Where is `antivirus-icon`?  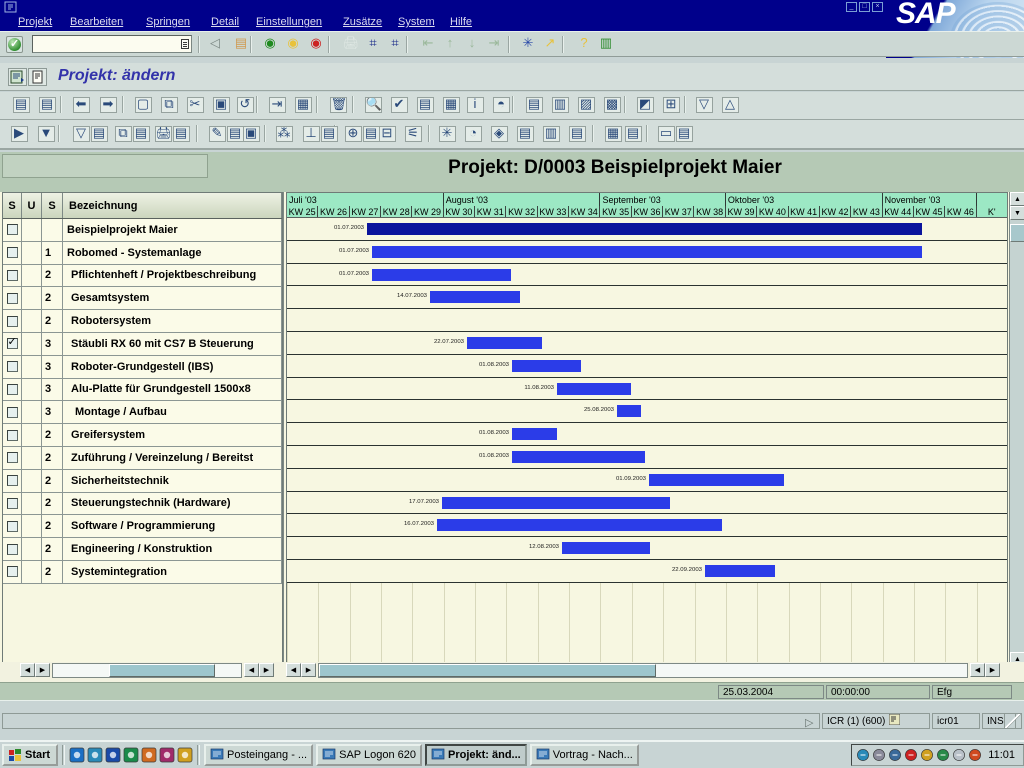 antivirus-icon is located at coordinates (911, 755).